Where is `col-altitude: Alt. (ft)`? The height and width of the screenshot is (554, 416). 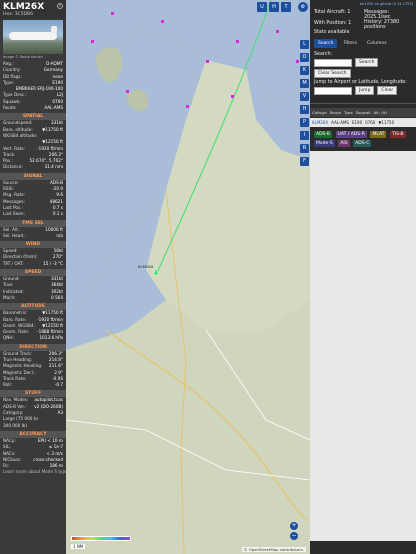
col-altitude: Alt. (ft) is located at coordinates (380, 112).